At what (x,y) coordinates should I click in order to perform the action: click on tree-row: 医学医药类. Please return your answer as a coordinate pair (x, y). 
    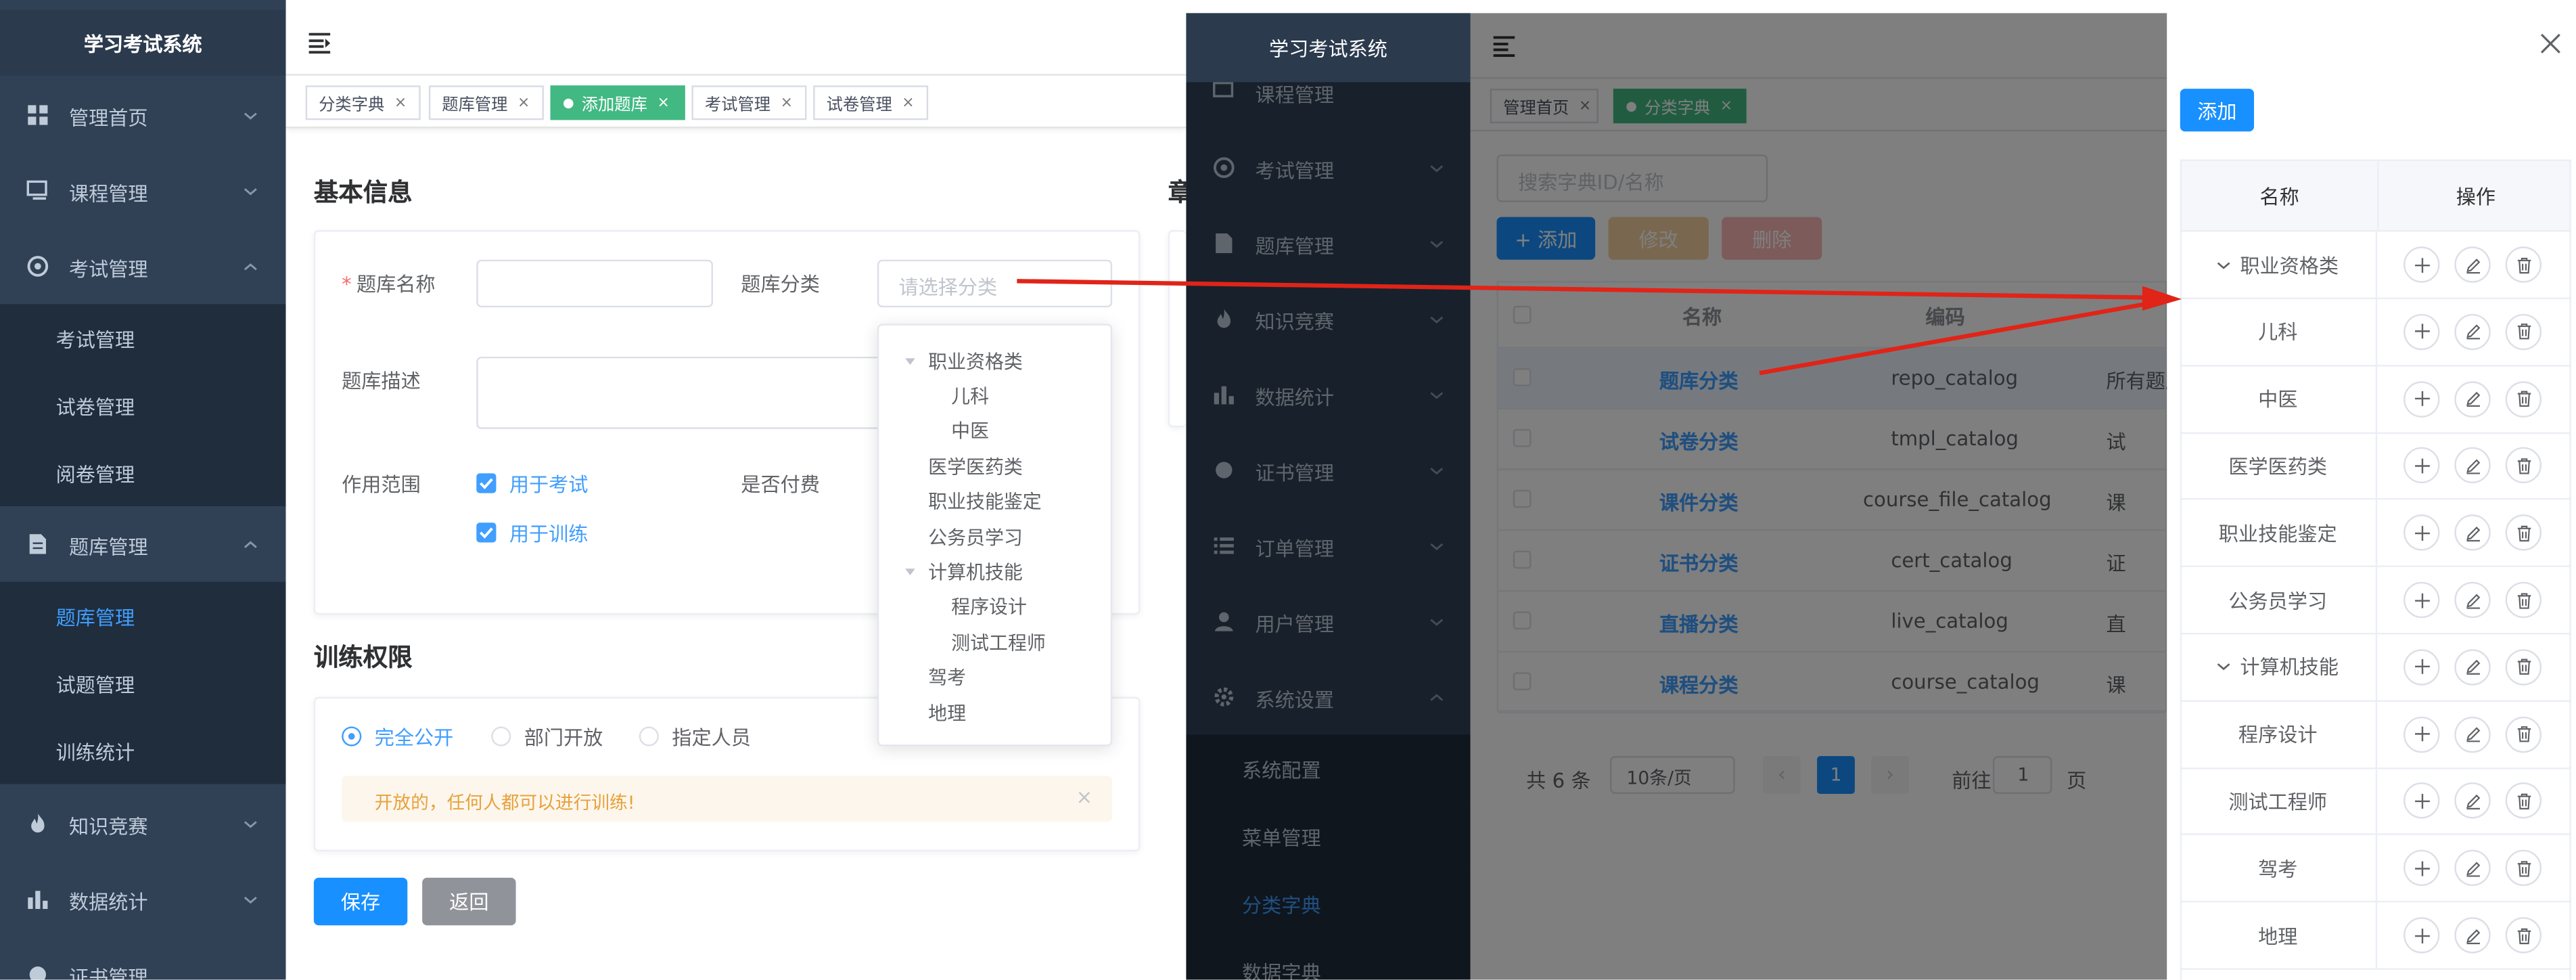
    Looking at the image, I should click on (2375, 466).